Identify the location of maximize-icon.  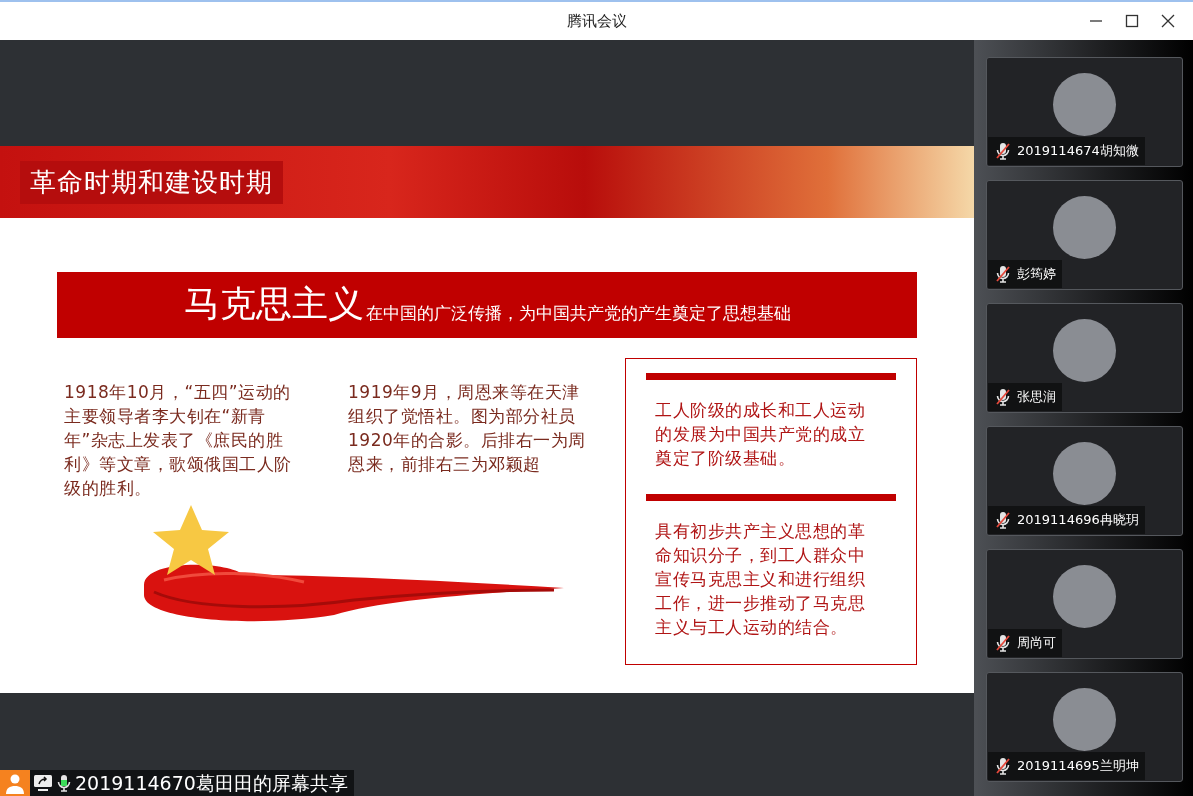
(1132, 21).